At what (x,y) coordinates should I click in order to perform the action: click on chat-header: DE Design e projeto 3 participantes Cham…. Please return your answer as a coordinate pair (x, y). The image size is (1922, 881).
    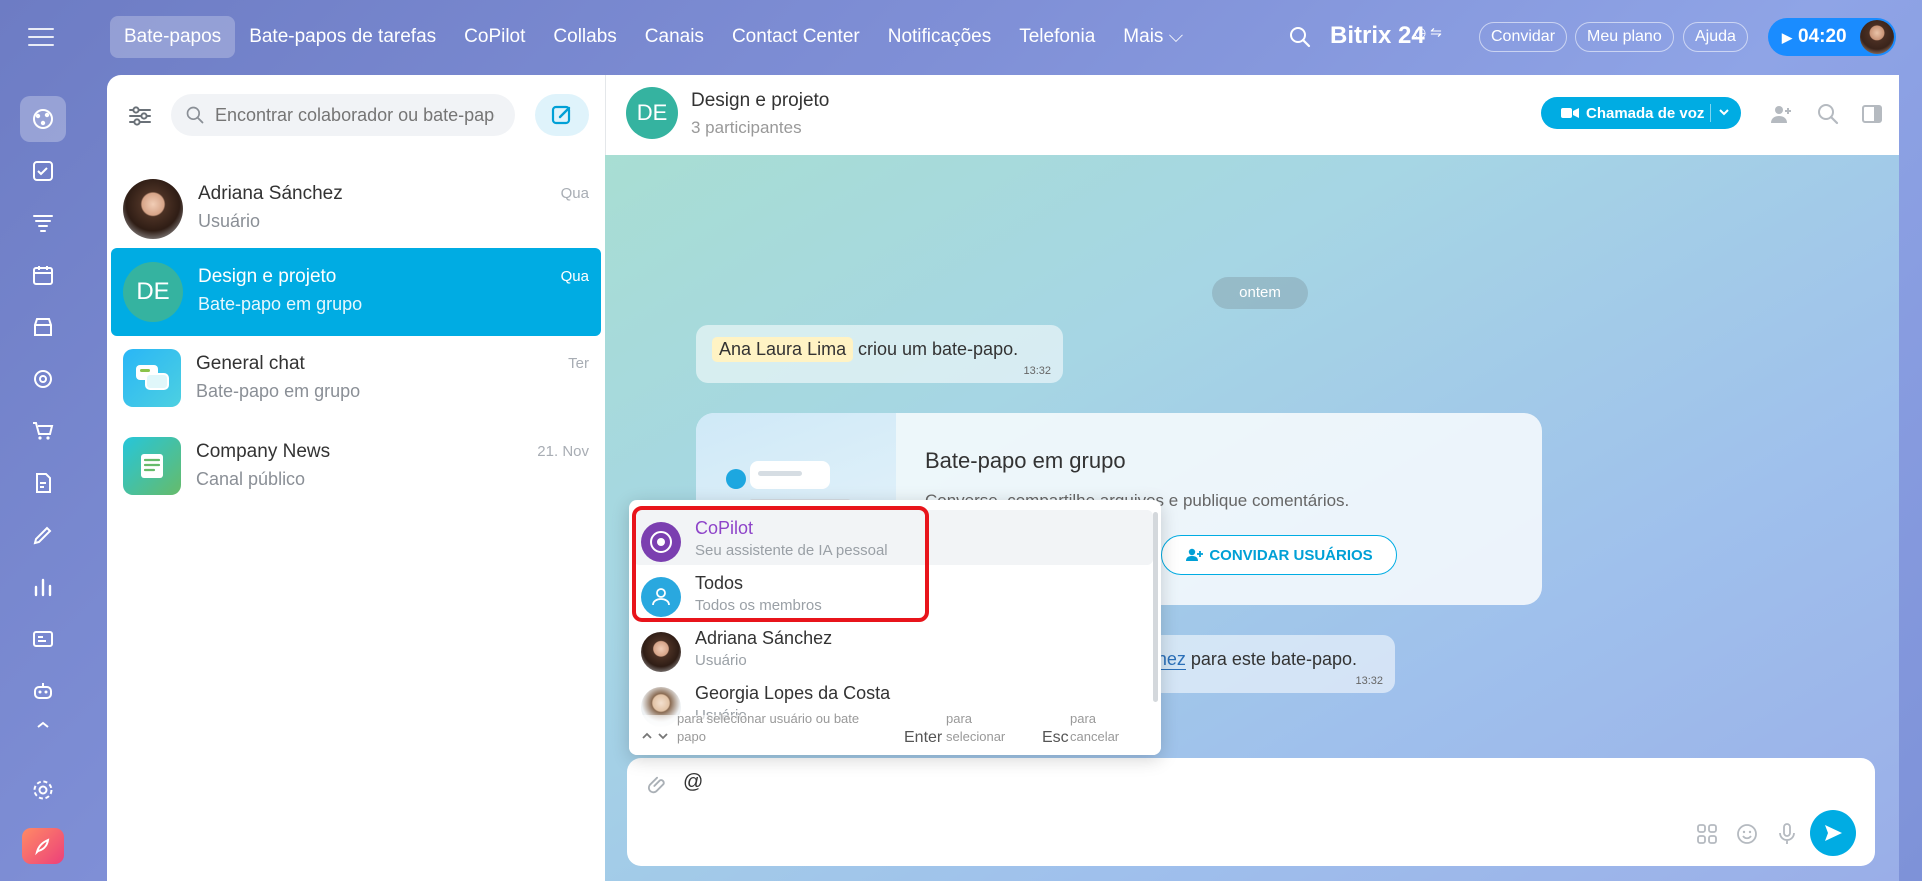
    Looking at the image, I should click on (1252, 115).